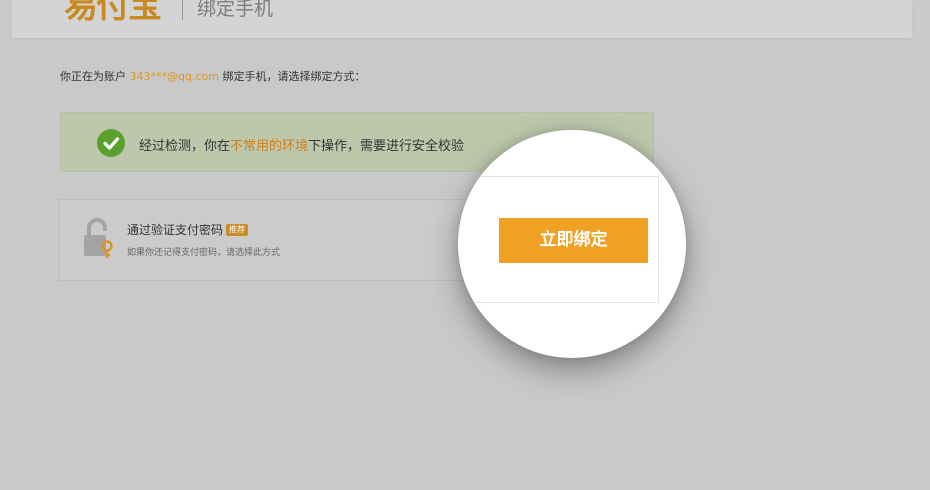 The width and height of the screenshot is (930, 490). I want to click on bind-now-button: 立即绑定, so click(573, 240).